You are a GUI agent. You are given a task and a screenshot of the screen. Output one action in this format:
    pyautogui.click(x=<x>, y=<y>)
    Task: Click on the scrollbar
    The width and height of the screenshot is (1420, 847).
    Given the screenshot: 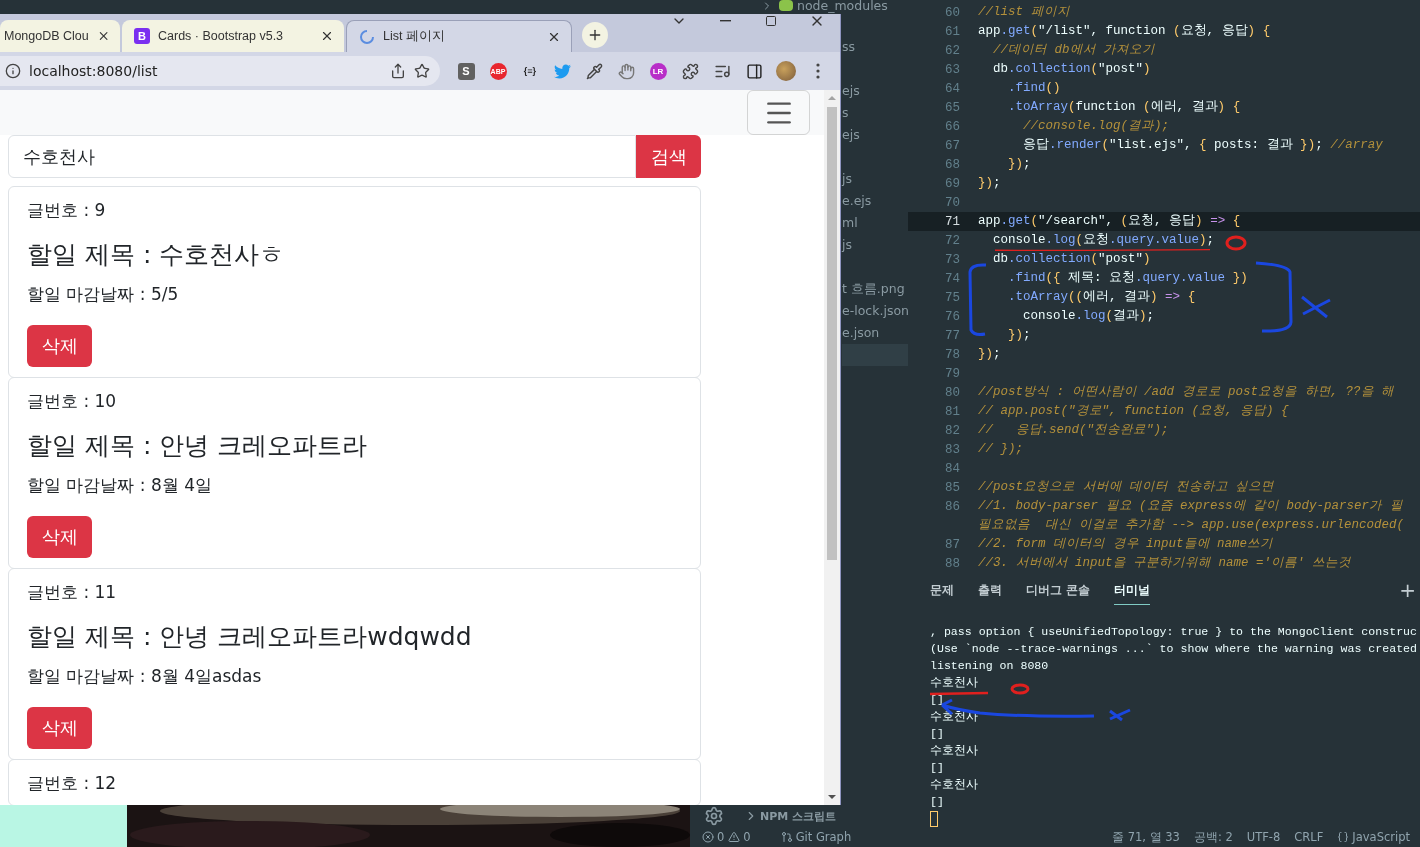 What is the action you would take?
    pyautogui.click(x=832, y=447)
    